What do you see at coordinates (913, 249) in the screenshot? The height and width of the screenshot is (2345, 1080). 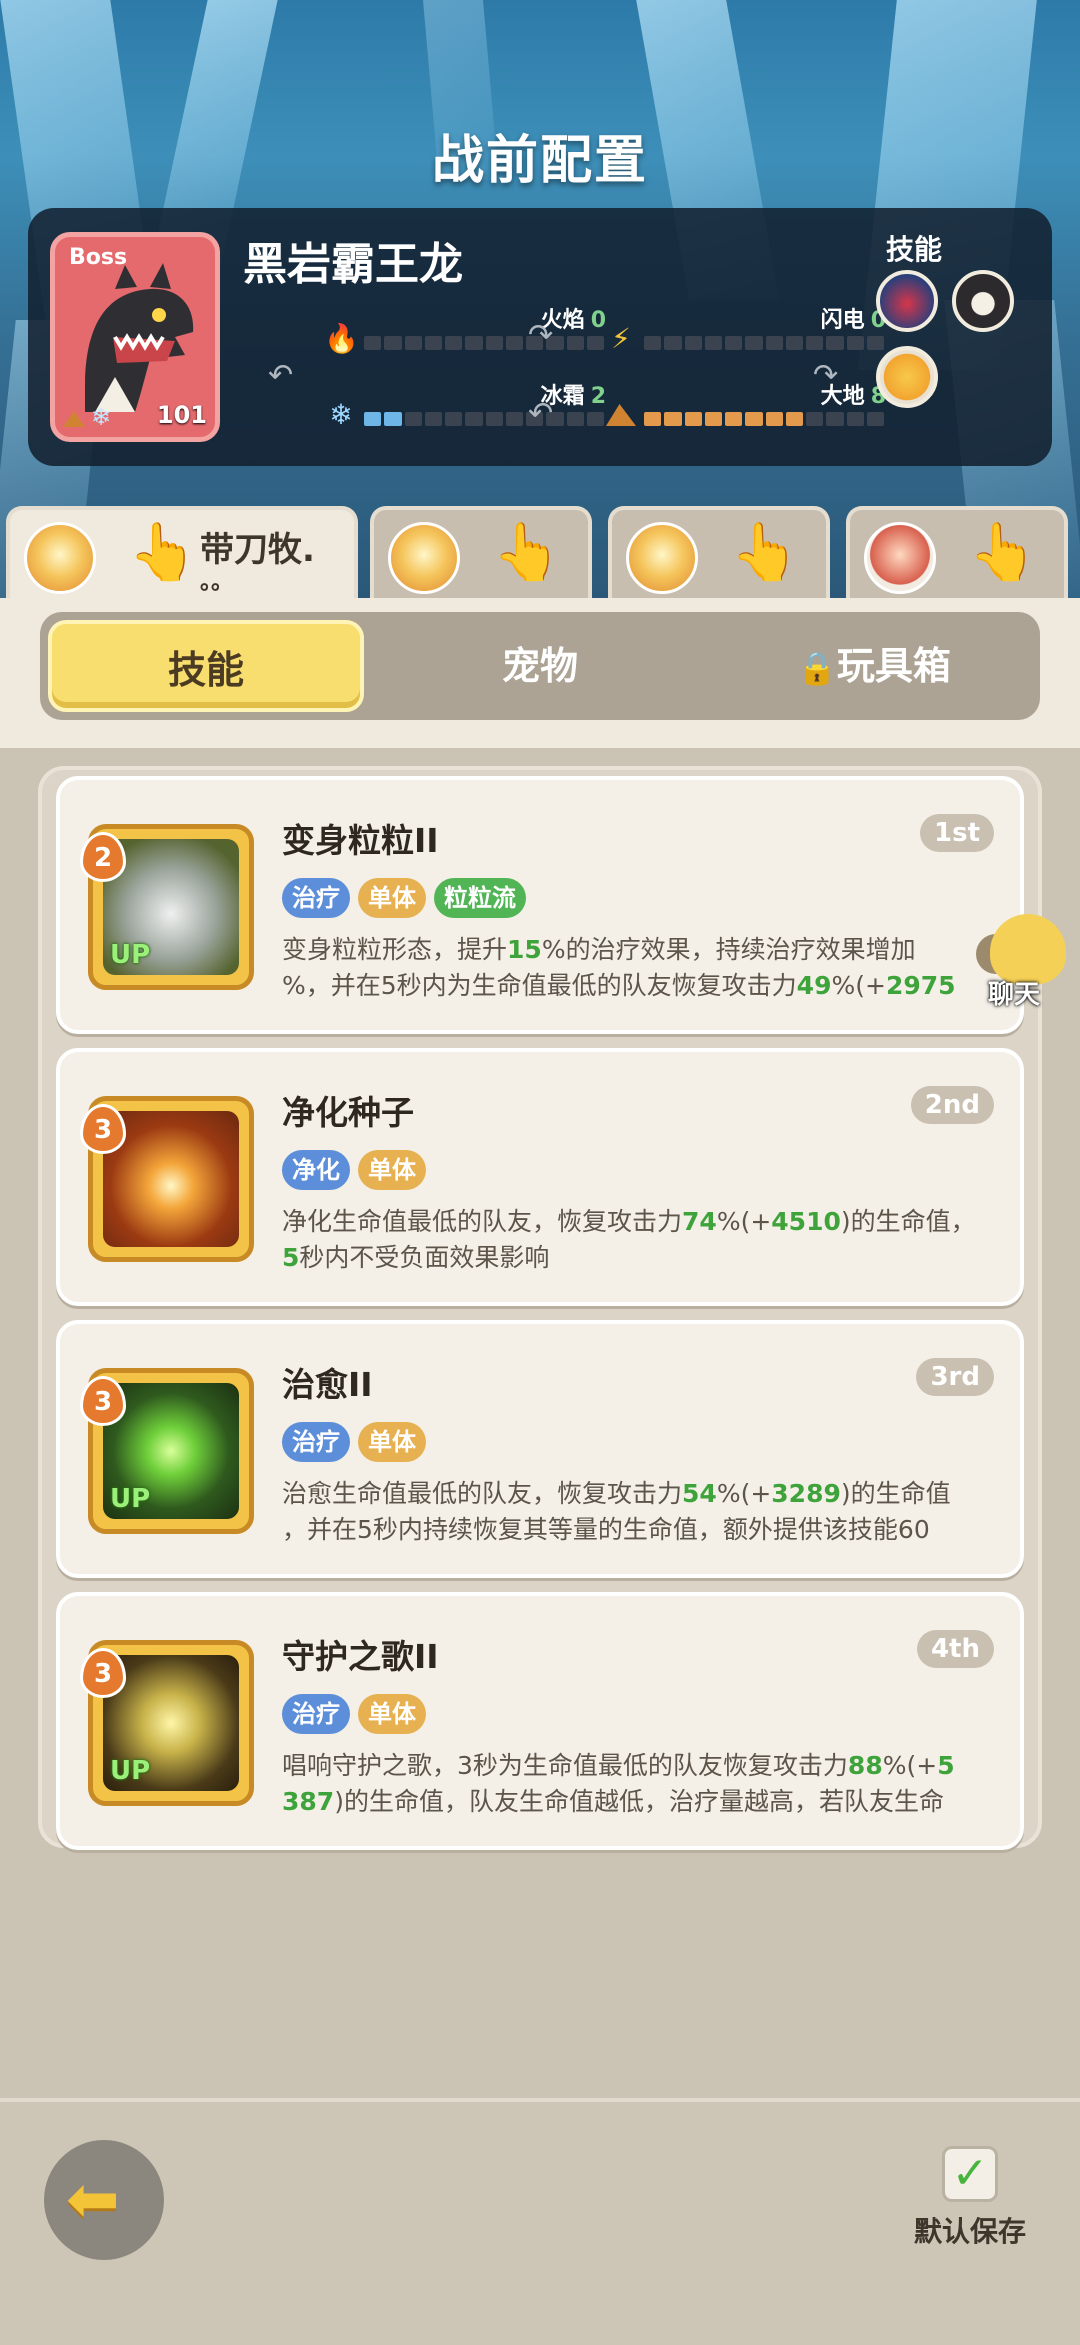 I see `boss-skills-label: 技能` at bounding box center [913, 249].